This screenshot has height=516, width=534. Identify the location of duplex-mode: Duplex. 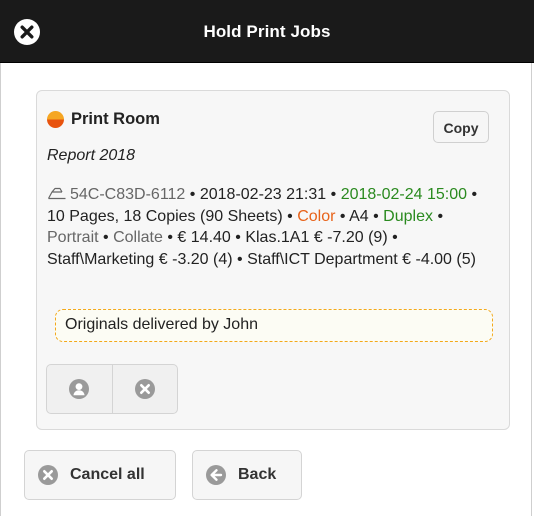
(408, 216).